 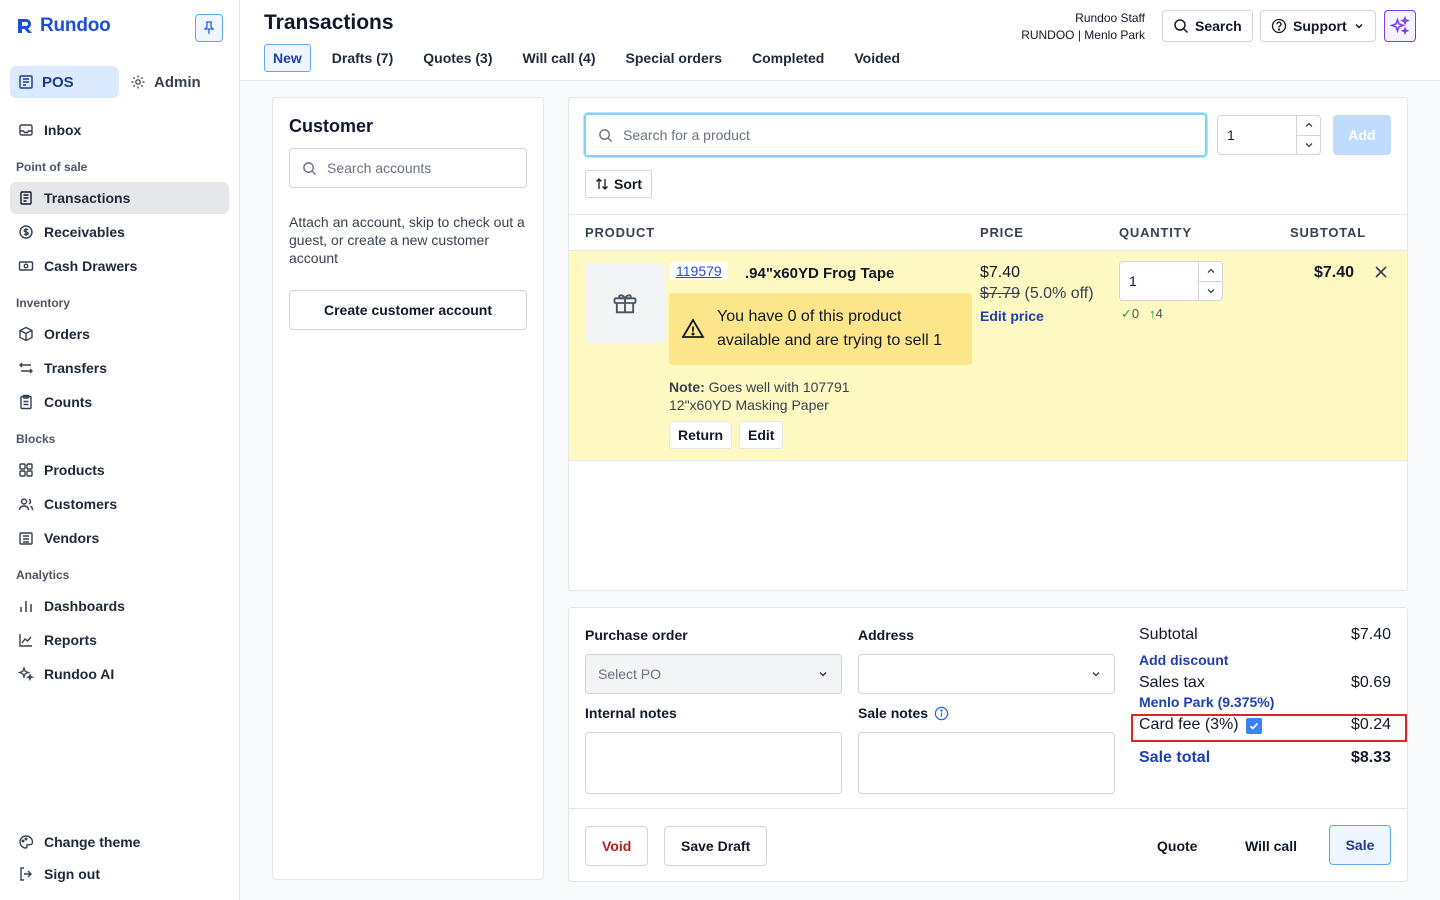 What do you see at coordinates (693, 328) in the screenshot?
I see `warning-triangle-icon` at bounding box center [693, 328].